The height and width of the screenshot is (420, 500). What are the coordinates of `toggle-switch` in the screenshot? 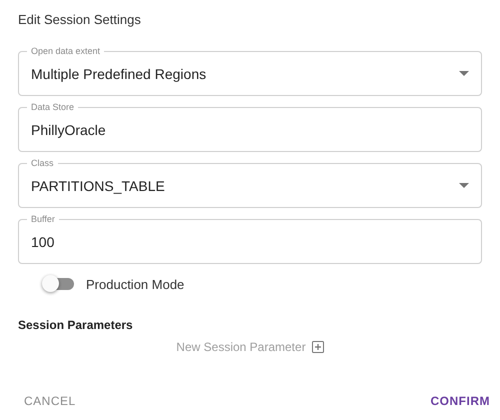 It's located at (58, 284).